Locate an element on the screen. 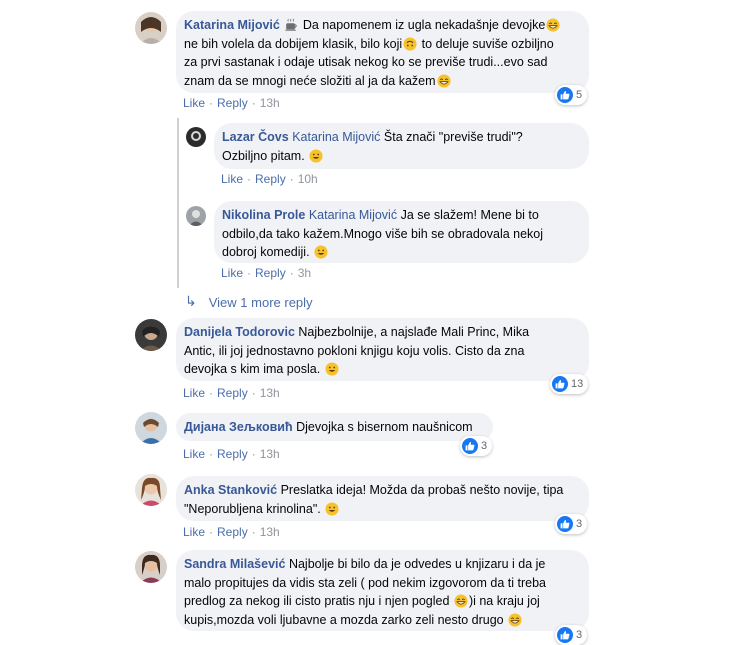  comment-text: to deluje suviše ozbiljno is located at coordinates (487, 43).